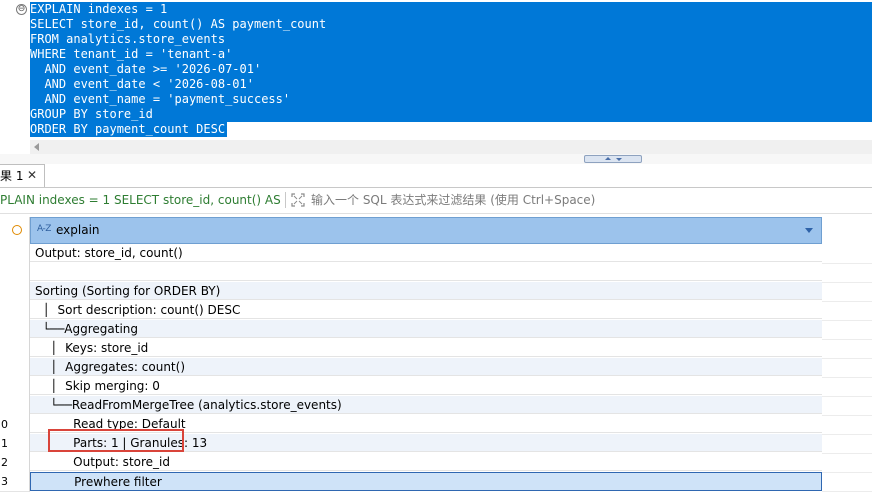  Describe the element at coordinates (131, 129) in the screenshot. I see `sql-line: ORDER BY payment_count DESC;` at that location.